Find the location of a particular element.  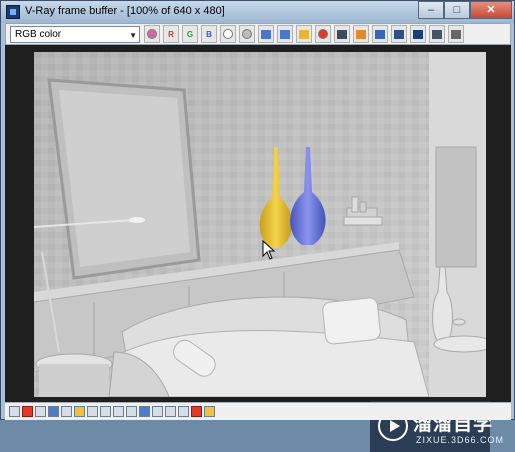

track-mouse-button is located at coordinates (361, 34).